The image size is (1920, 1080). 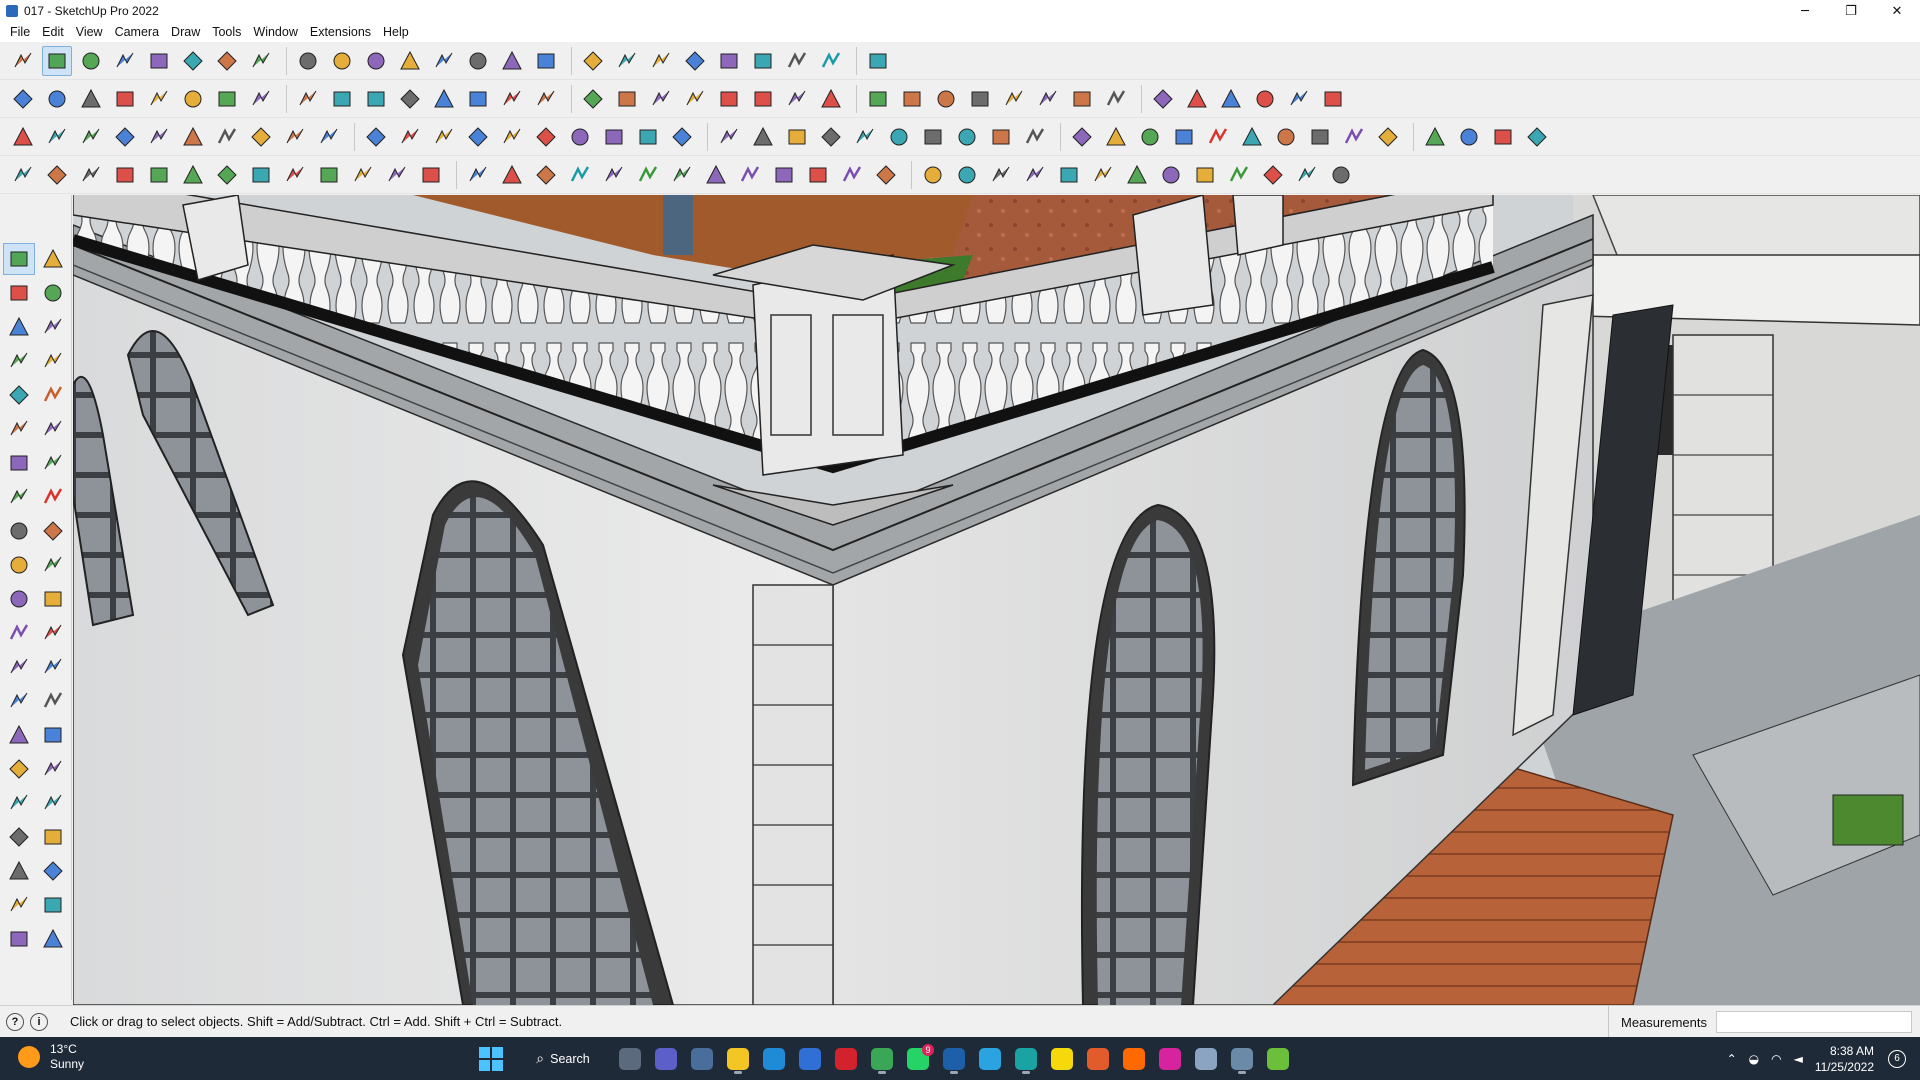 What do you see at coordinates (1001, 137) in the screenshot?
I see `tools-b-icon` at bounding box center [1001, 137].